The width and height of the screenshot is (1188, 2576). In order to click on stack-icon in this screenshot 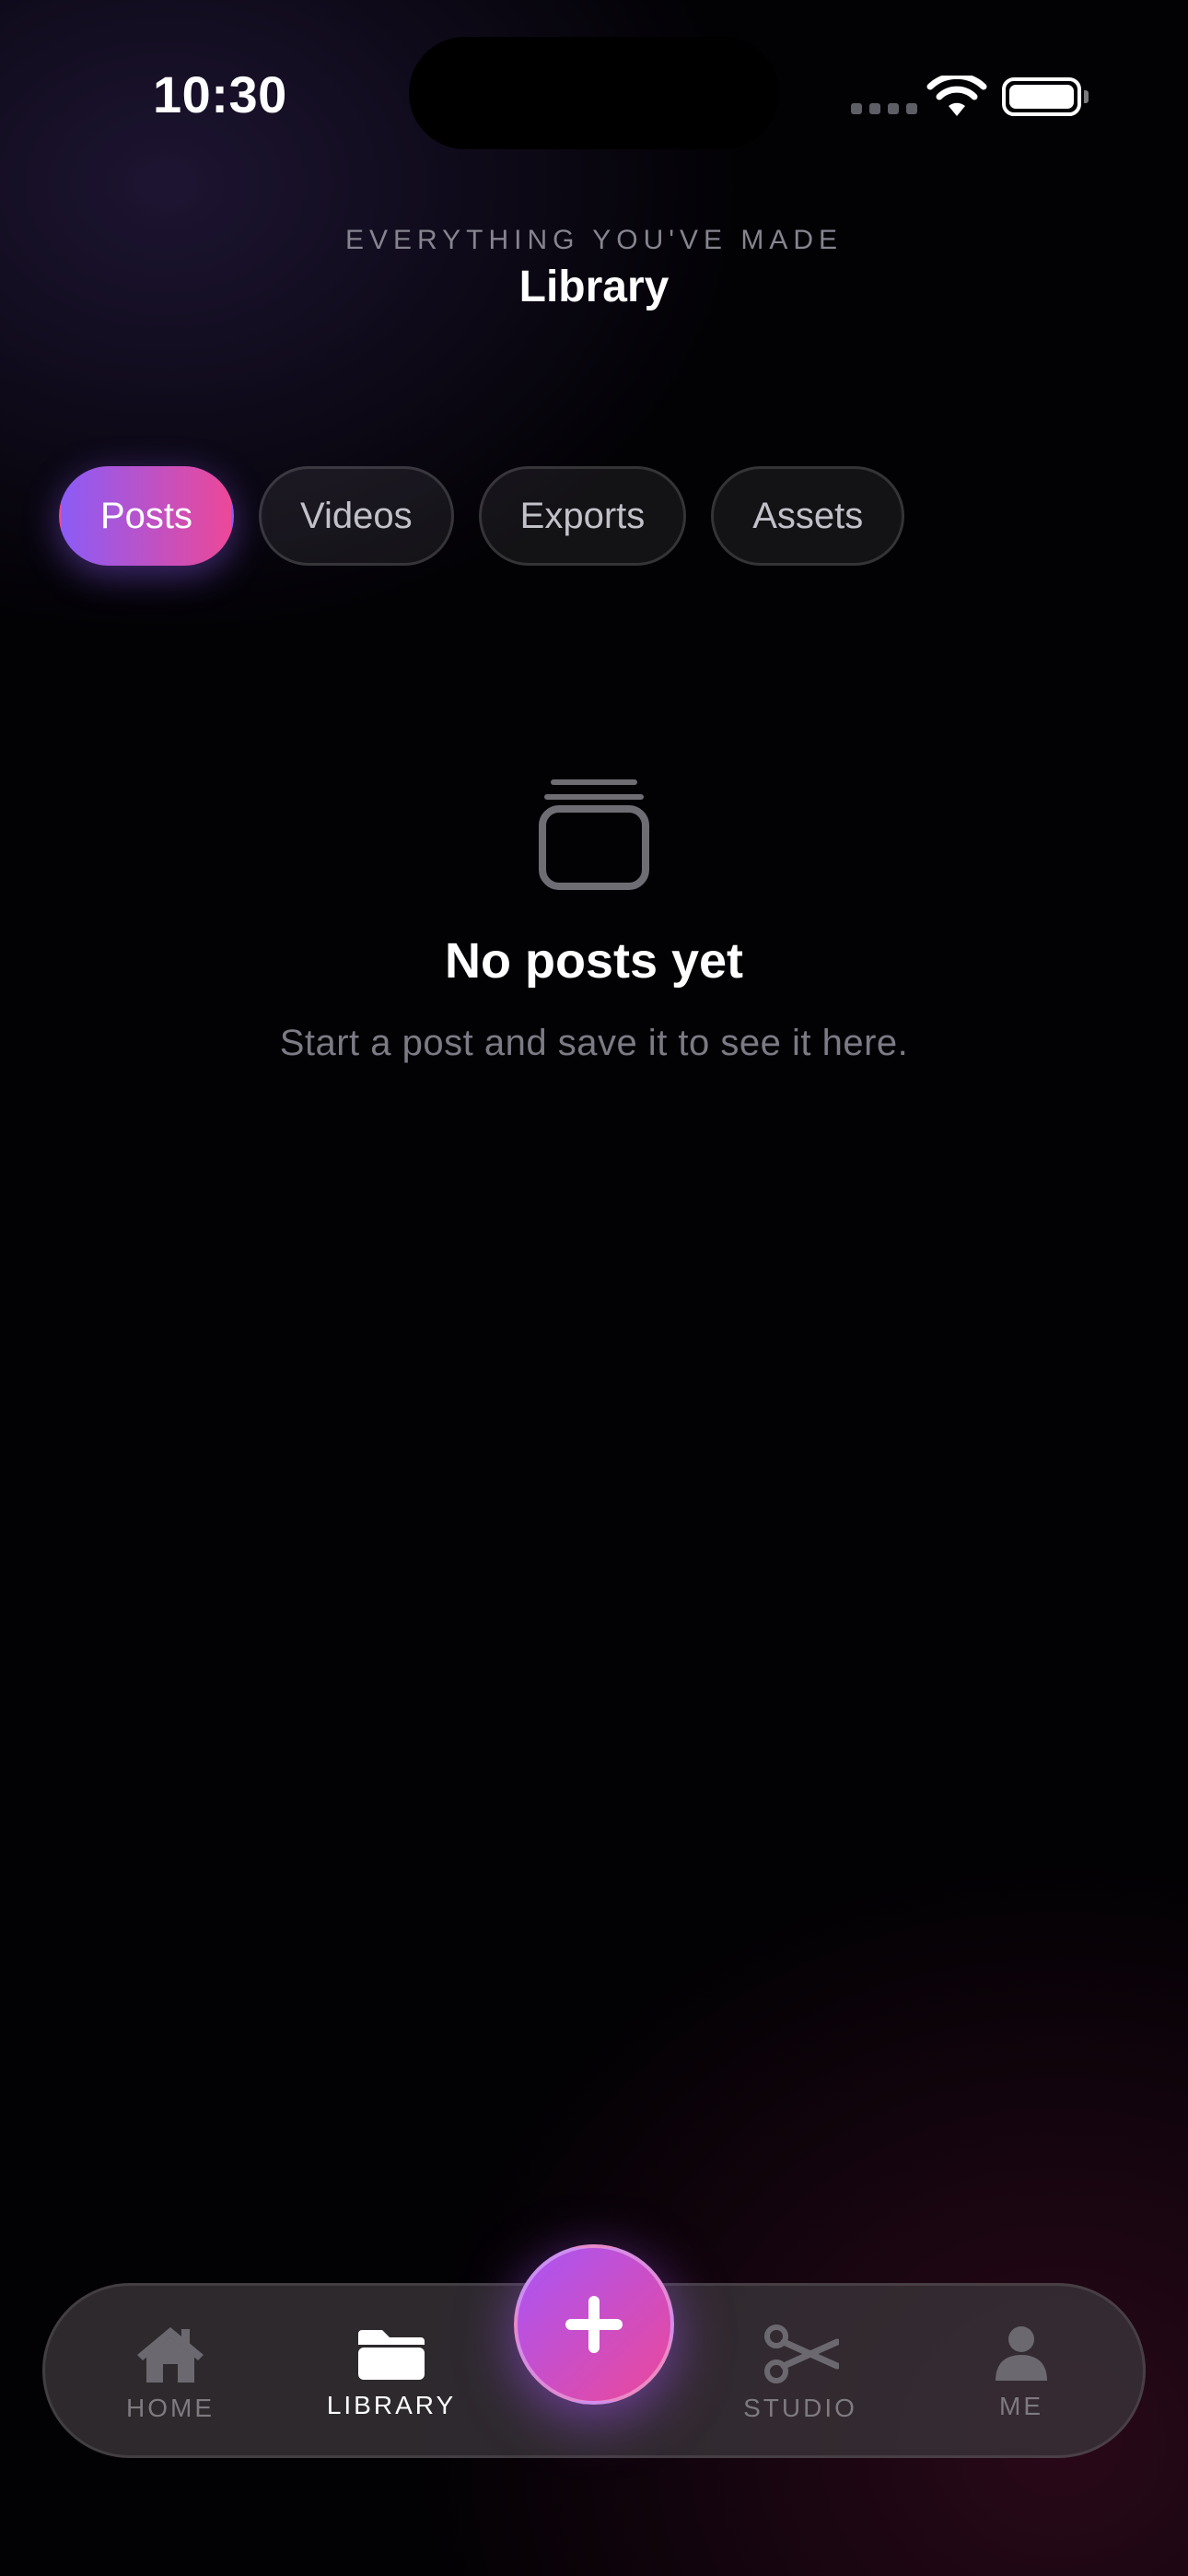, I will do `click(594, 834)`.